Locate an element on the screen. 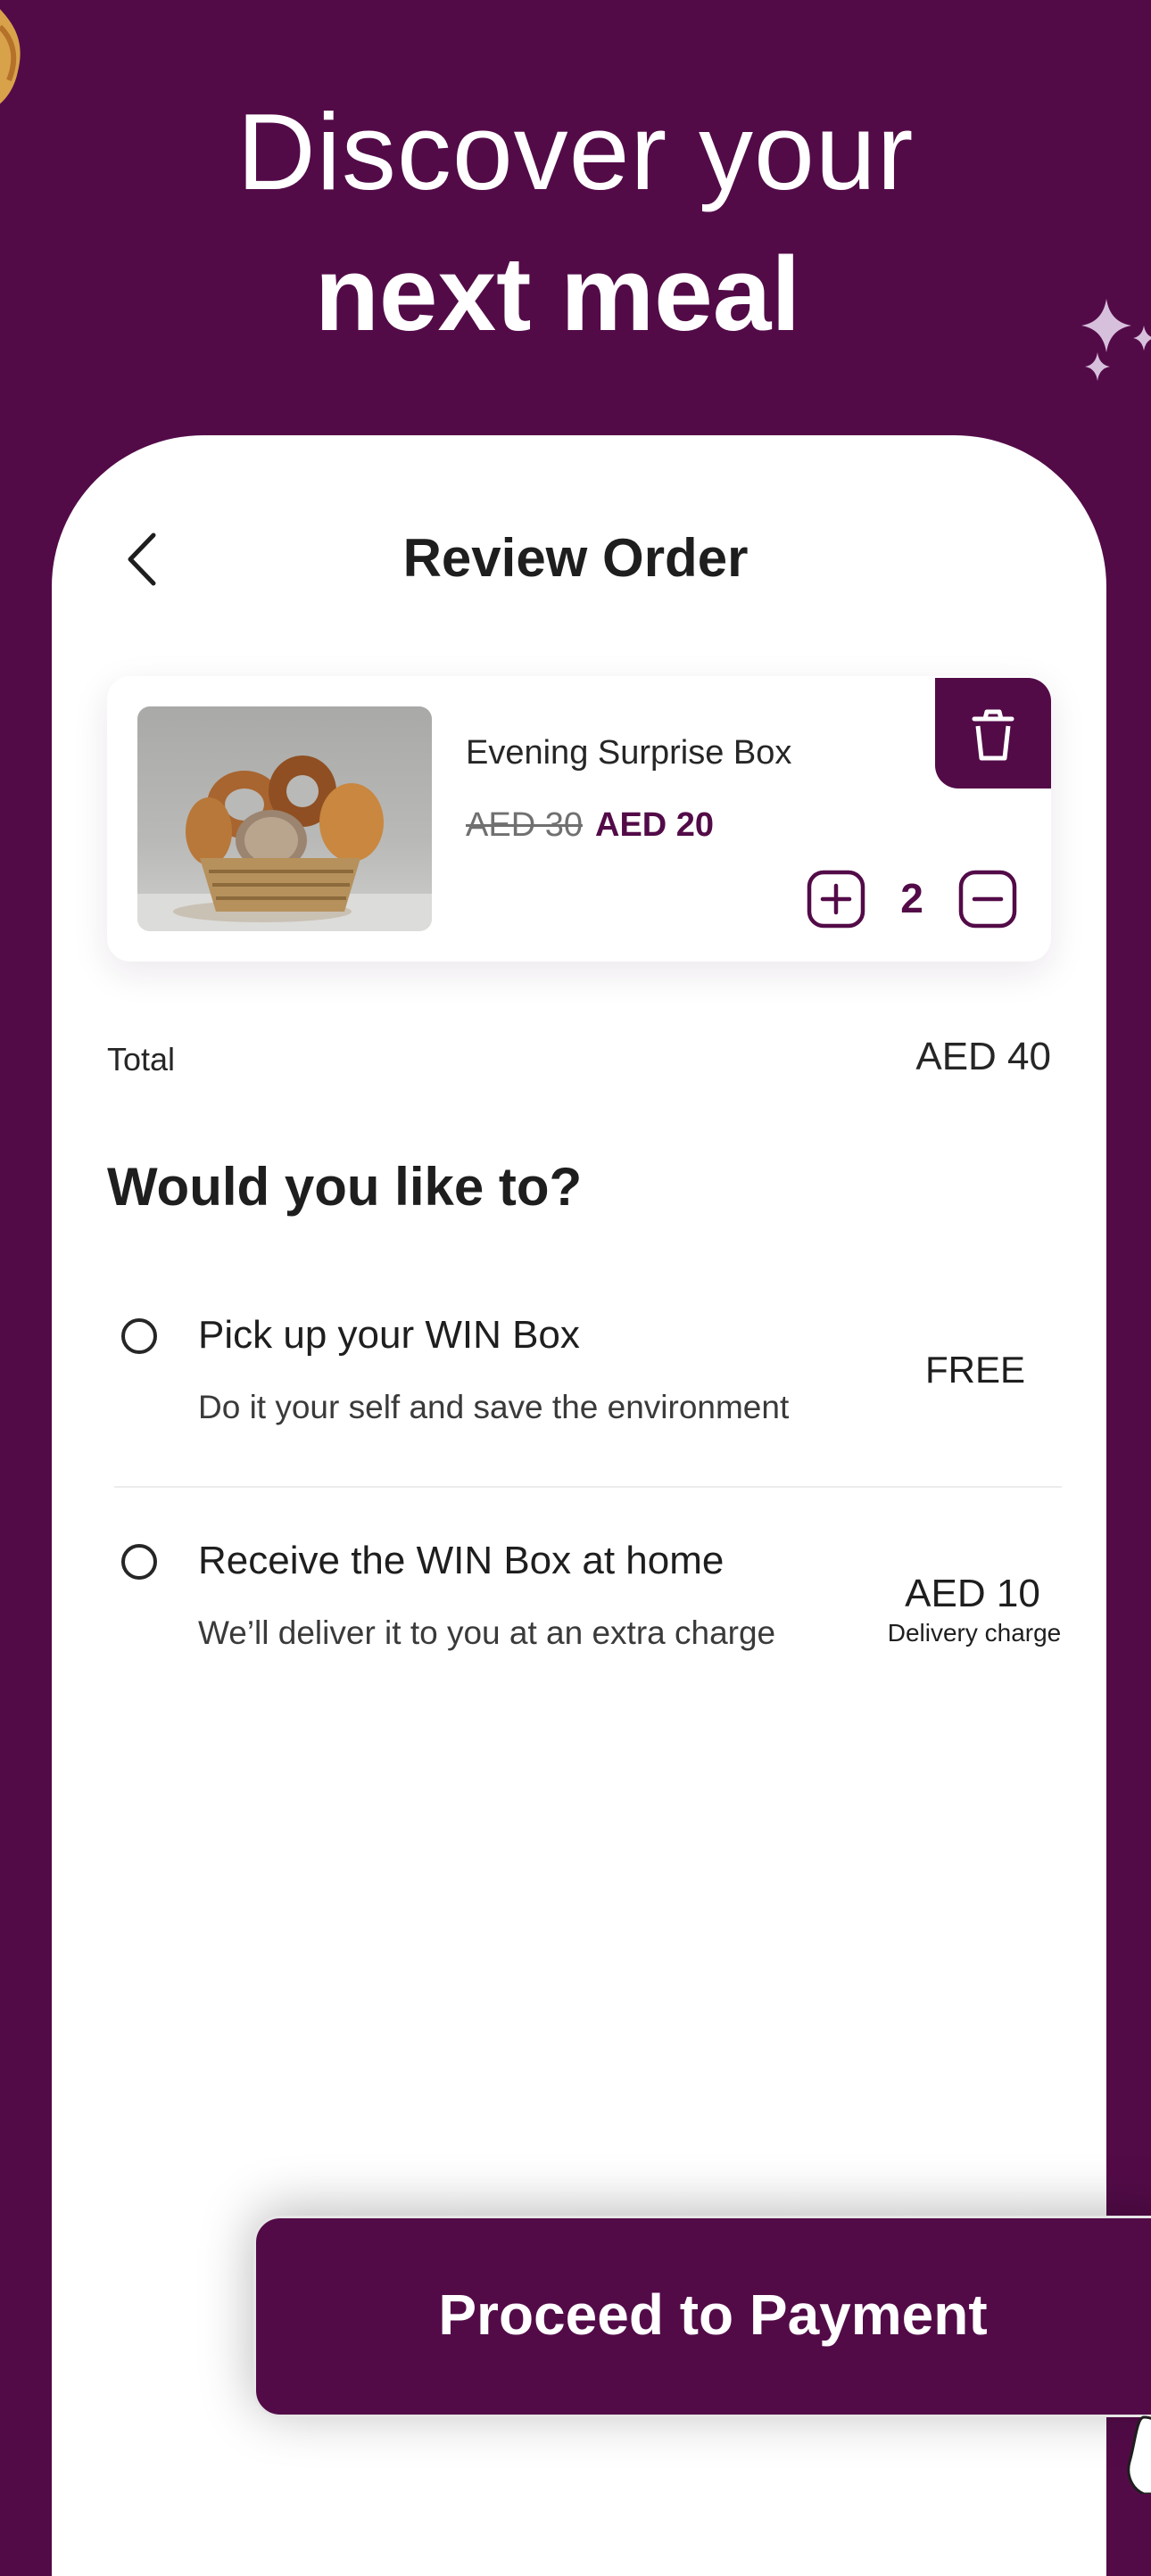 This screenshot has width=1151, height=2576. discounted-price: AED 20 is located at coordinates (655, 825).